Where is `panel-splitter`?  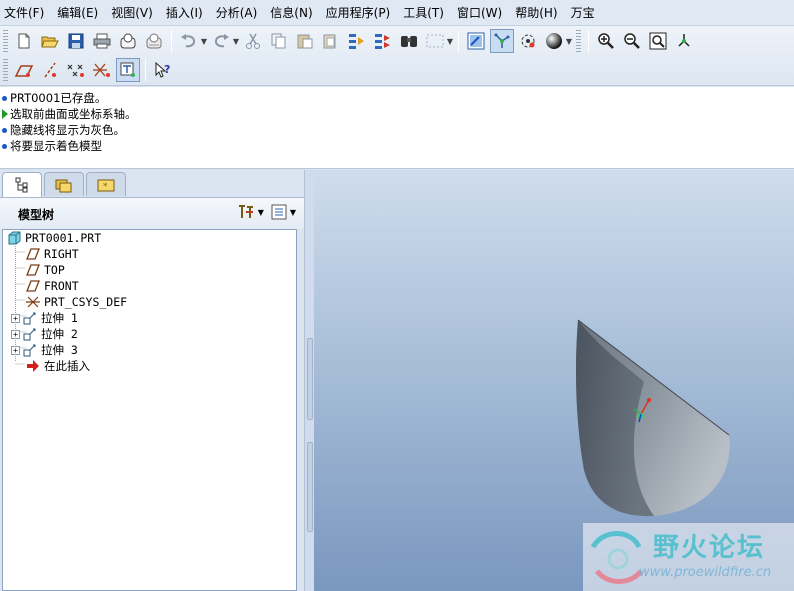
panel-splitter is located at coordinates (309, 380).